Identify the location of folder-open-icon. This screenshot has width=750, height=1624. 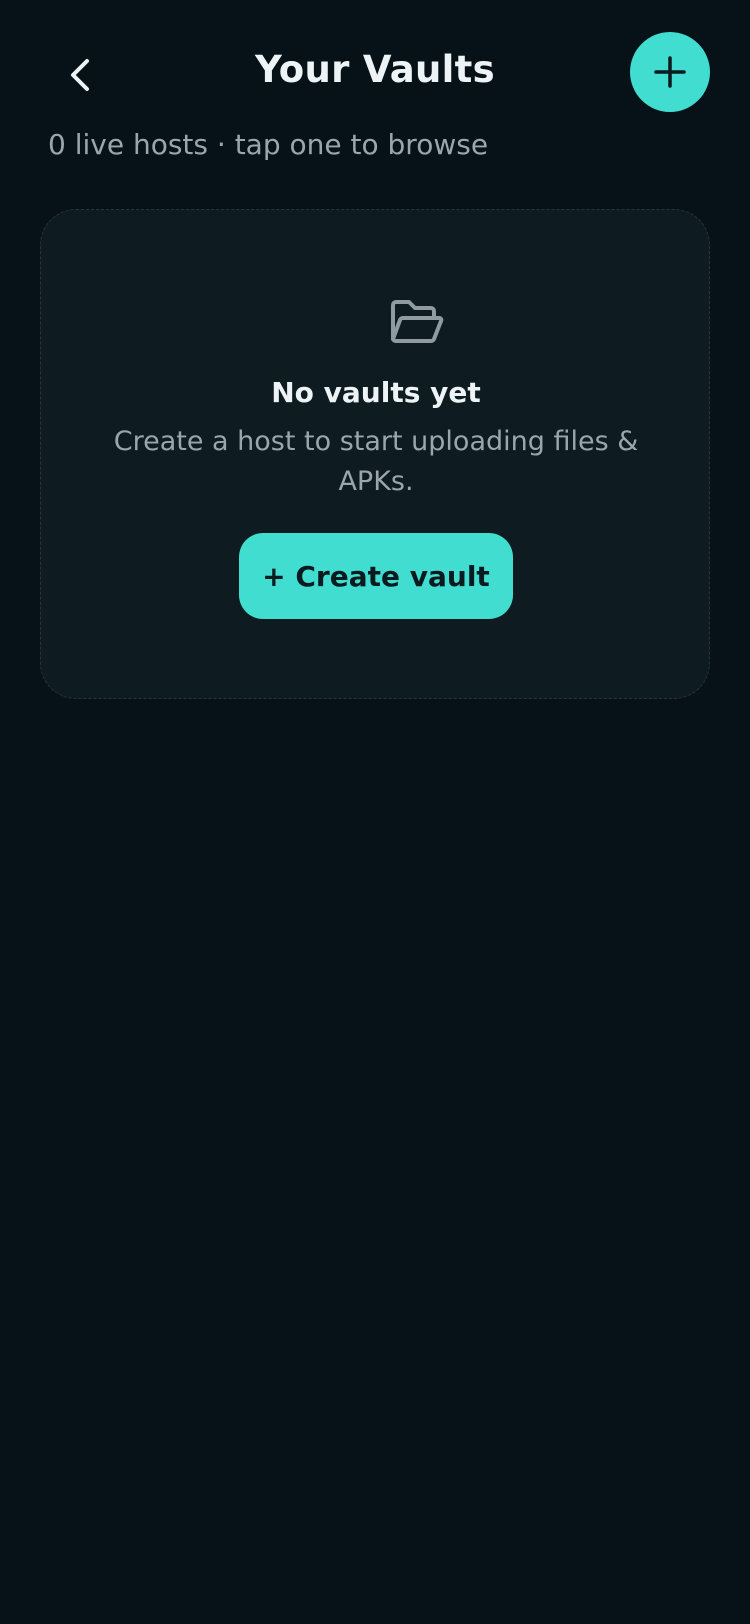
(417, 321).